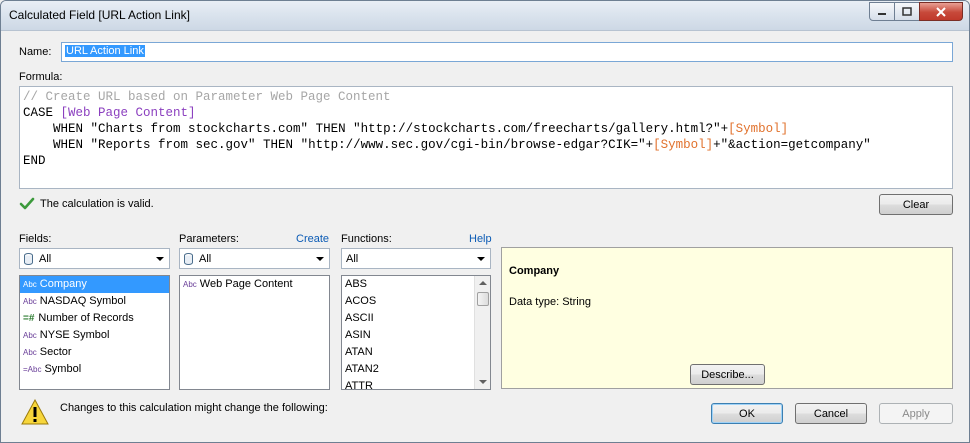  What do you see at coordinates (82, 301) in the screenshot?
I see `list-item-label: NASDAQ Symbol` at bounding box center [82, 301].